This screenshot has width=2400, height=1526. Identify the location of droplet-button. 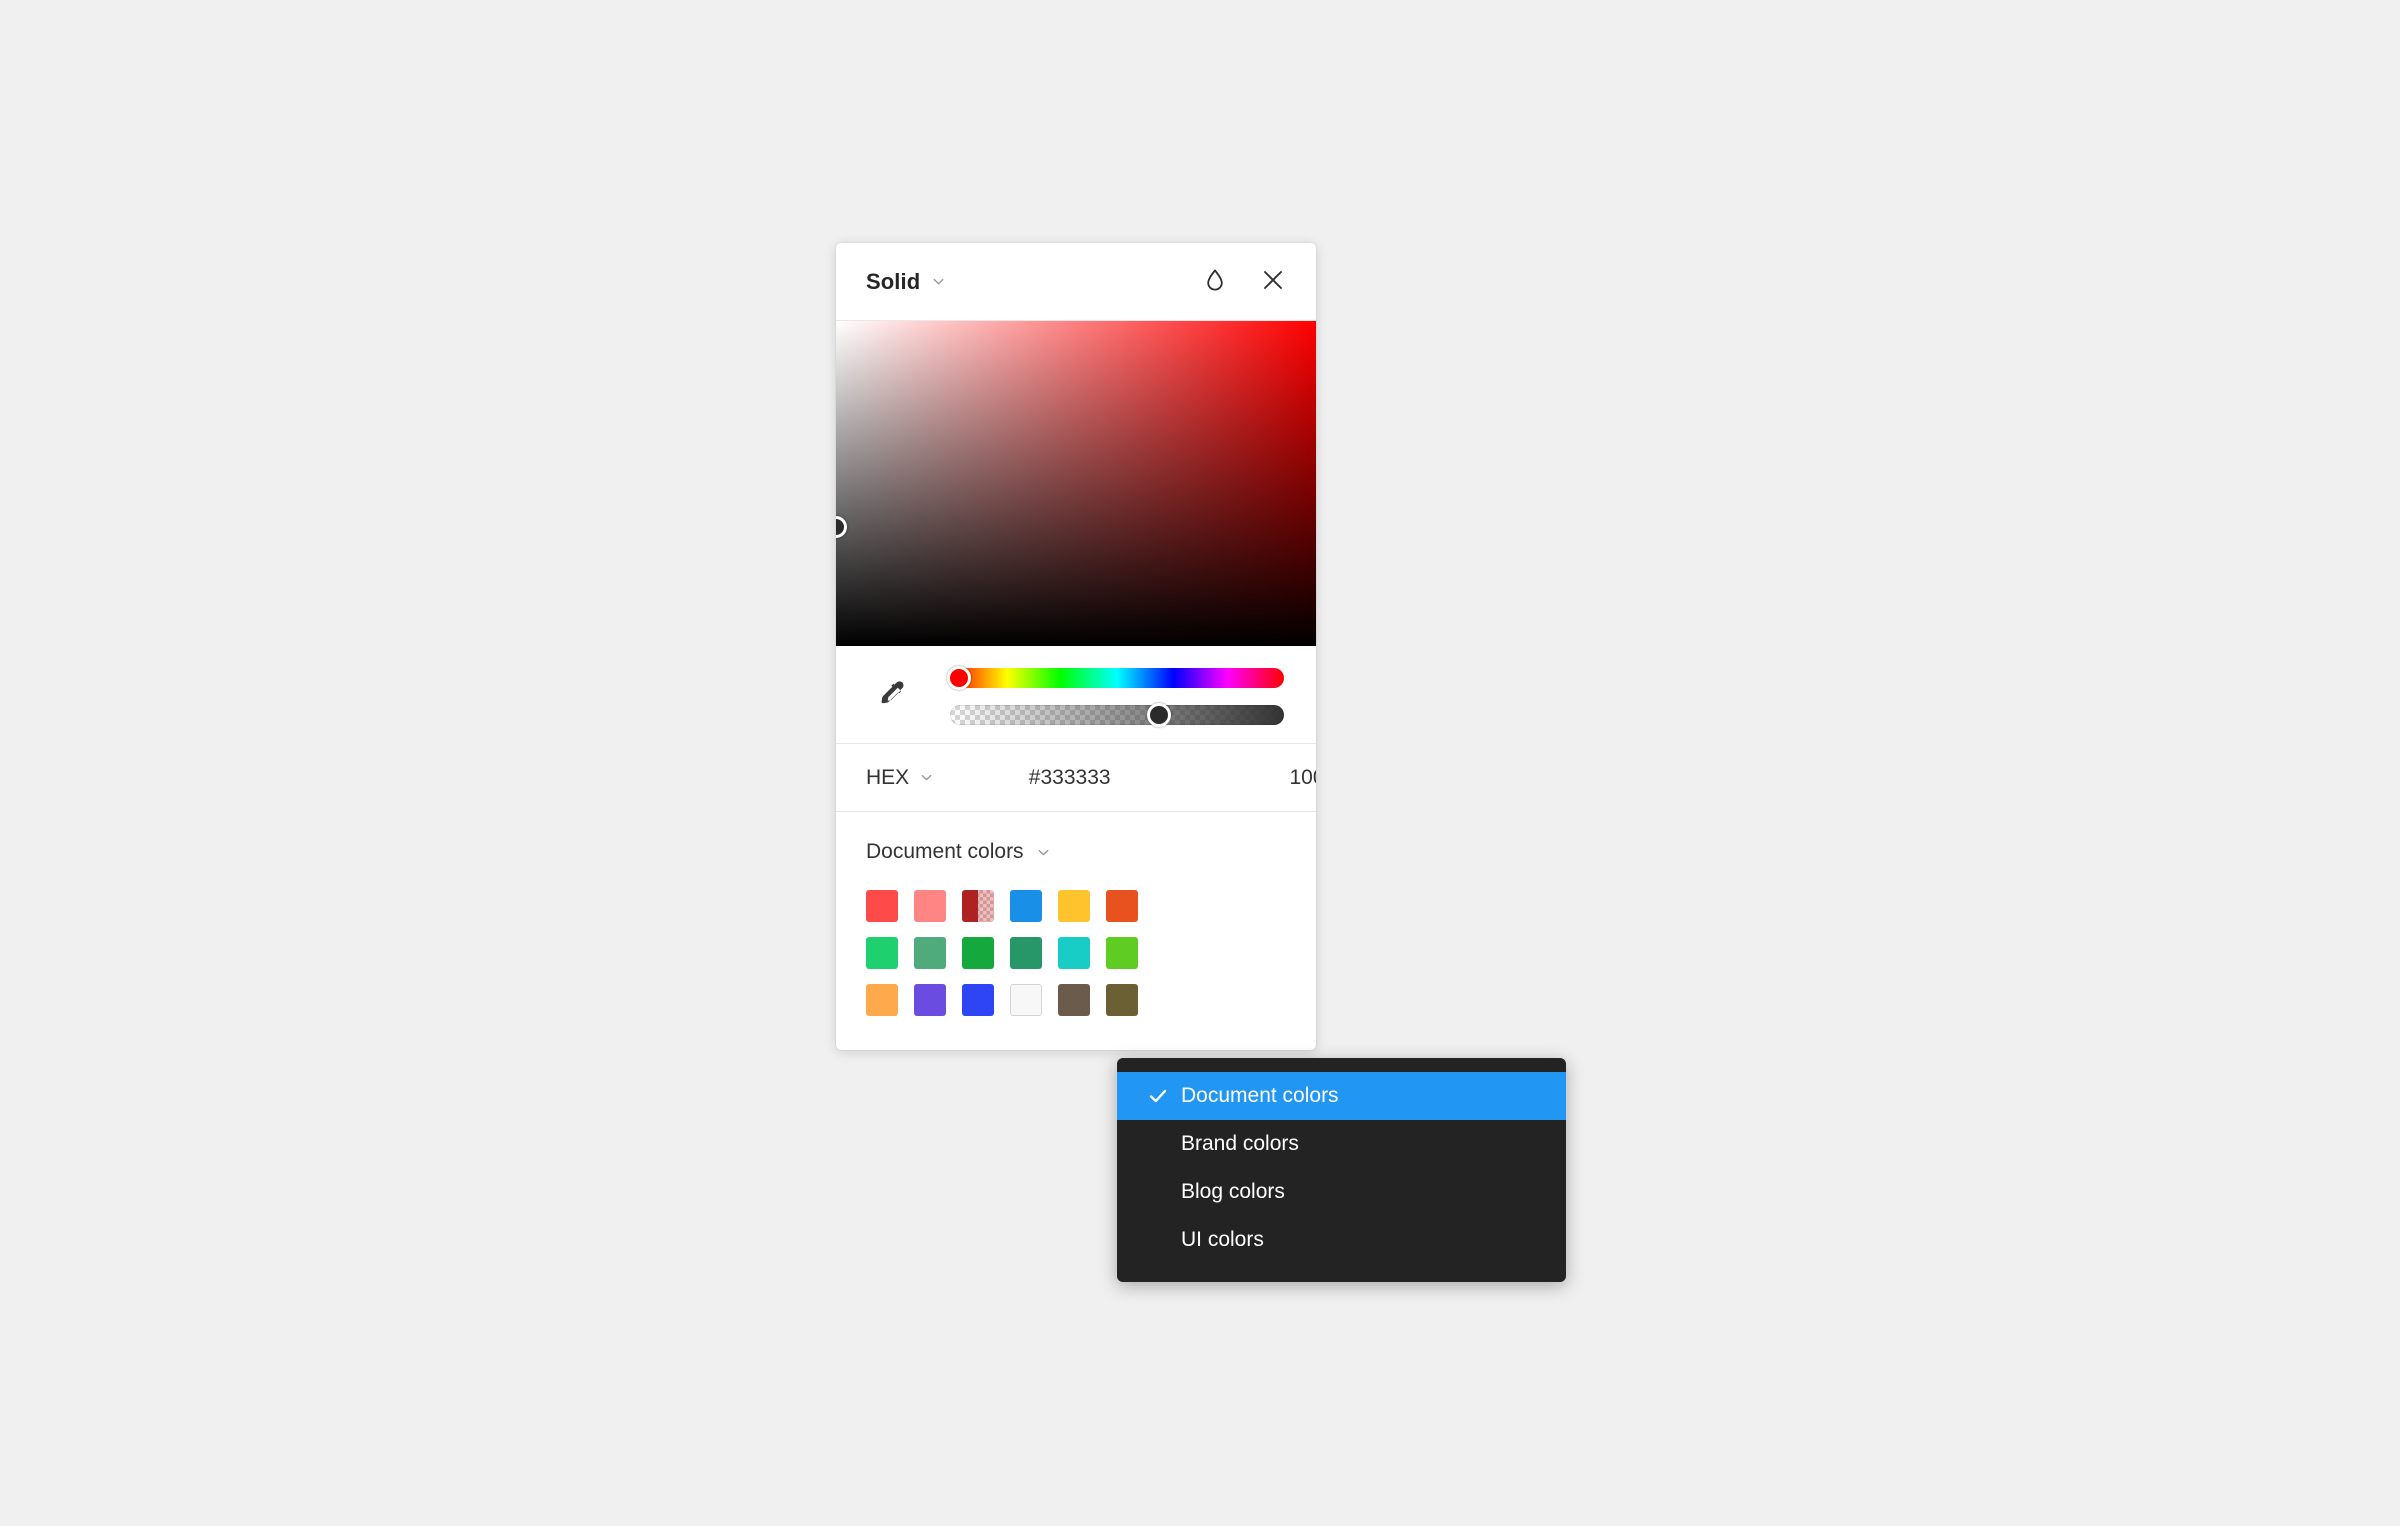
(1215, 282).